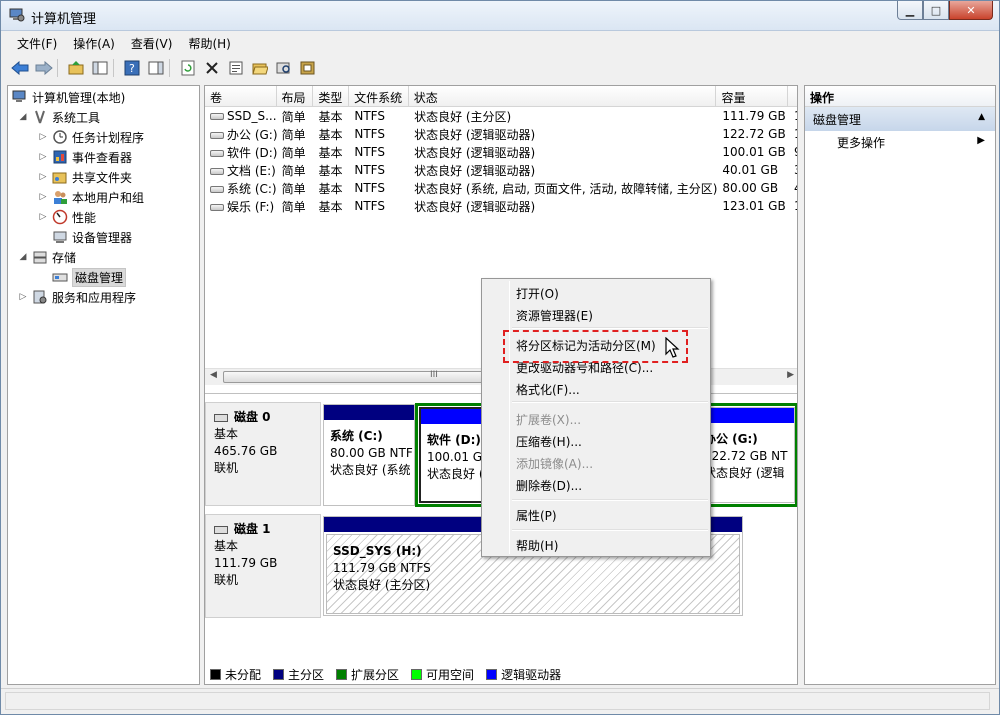 The width and height of the screenshot is (1000, 715). I want to click on tree-item-system-tools: ◢ 系统工具, so click(59, 117).